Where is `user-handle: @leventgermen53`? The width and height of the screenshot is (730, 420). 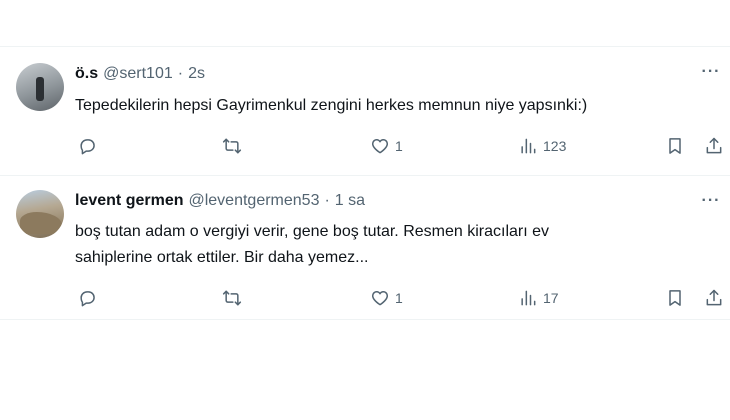 user-handle: @leventgermen53 is located at coordinates (253, 201).